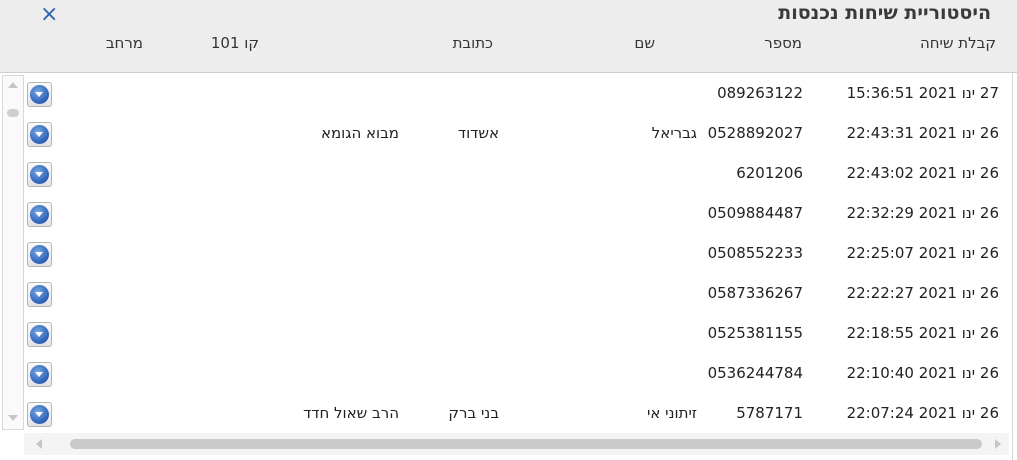 The image size is (1017, 460). Describe the element at coordinates (39, 444) in the screenshot. I see `scroll-left-icon` at that location.